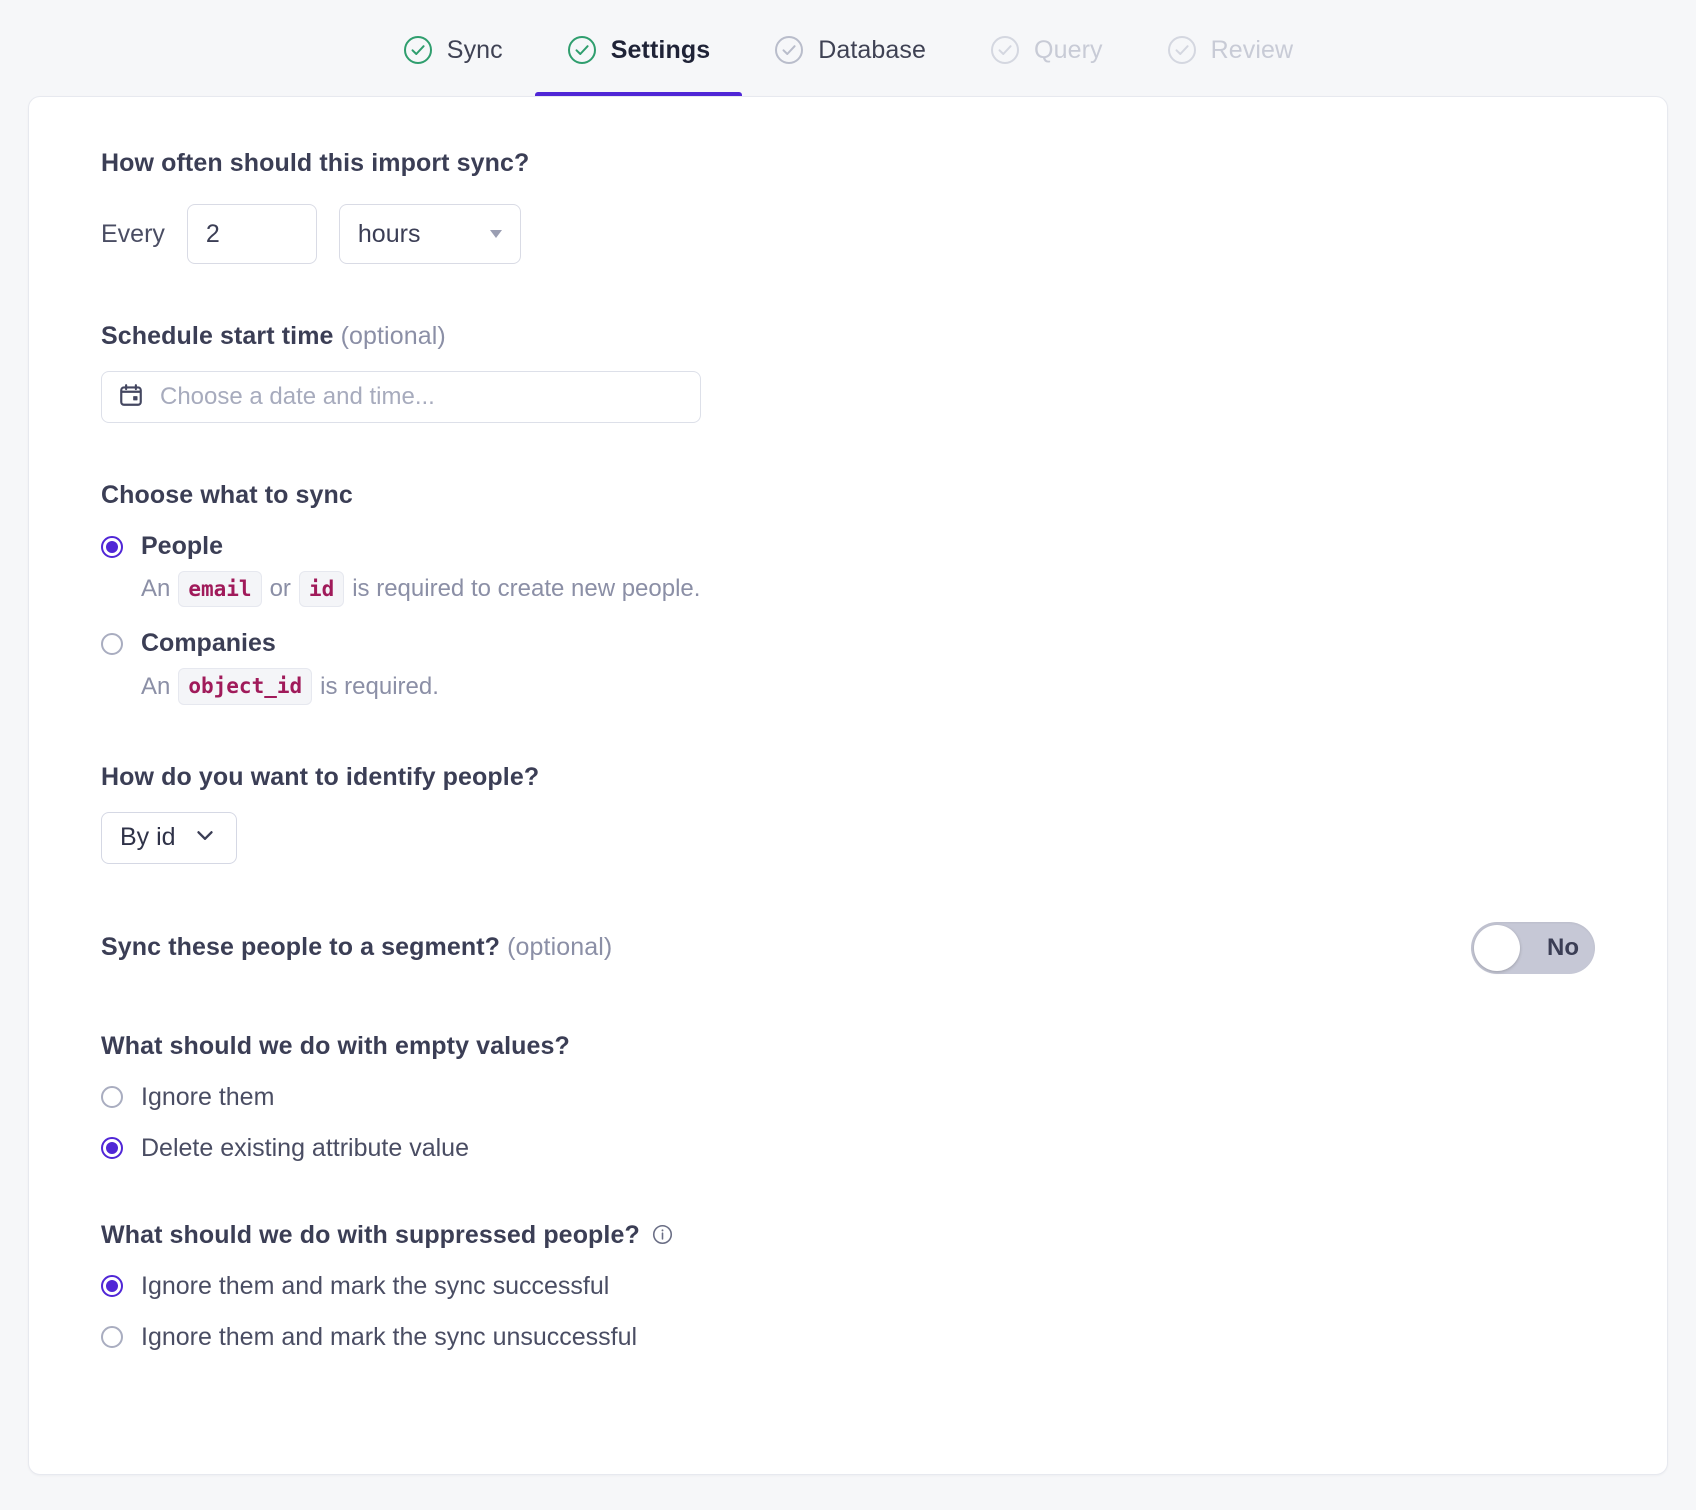 The image size is (1696, 1510). What do you see at coordinates (220, 589) in the screenshot?
I see `token-email: email` at bounding box center [220, 589].